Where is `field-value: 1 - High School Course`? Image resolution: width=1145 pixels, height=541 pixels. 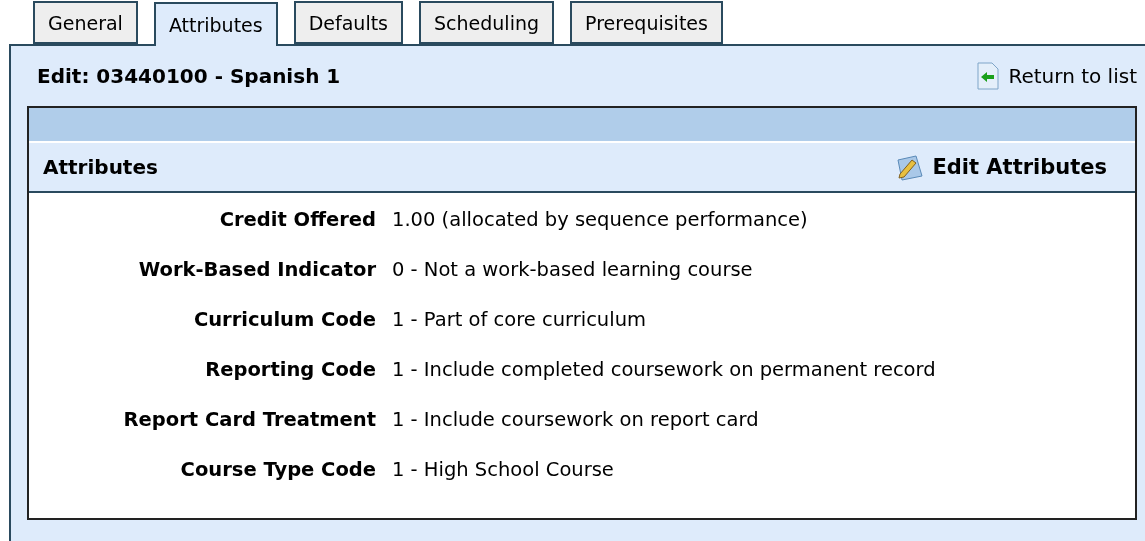
field-value: 1 - High School Course is located at coordinates (503, 470).